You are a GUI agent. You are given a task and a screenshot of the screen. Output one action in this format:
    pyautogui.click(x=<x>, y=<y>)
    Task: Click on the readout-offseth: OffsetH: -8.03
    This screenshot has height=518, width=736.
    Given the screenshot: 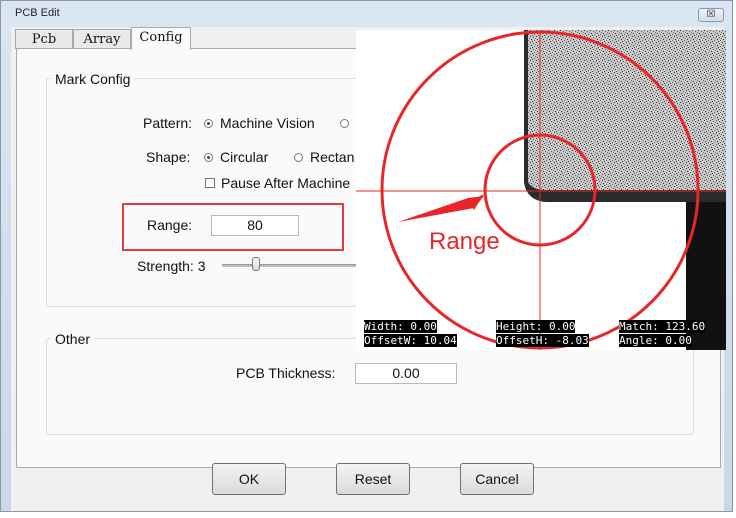 What is the action you would take?
    pyautogui.click(x=542, y=340)
    